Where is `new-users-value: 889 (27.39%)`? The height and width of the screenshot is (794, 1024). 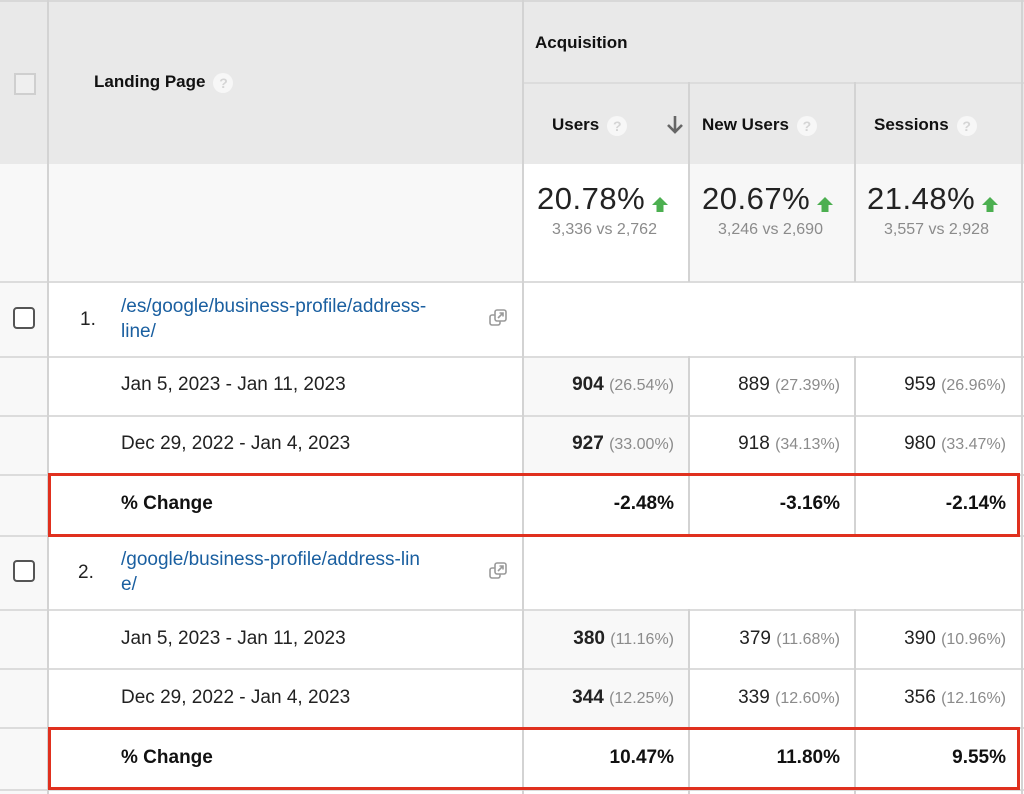
new-users-value: 889 (27.39%) is located at coordinates (764, 385).